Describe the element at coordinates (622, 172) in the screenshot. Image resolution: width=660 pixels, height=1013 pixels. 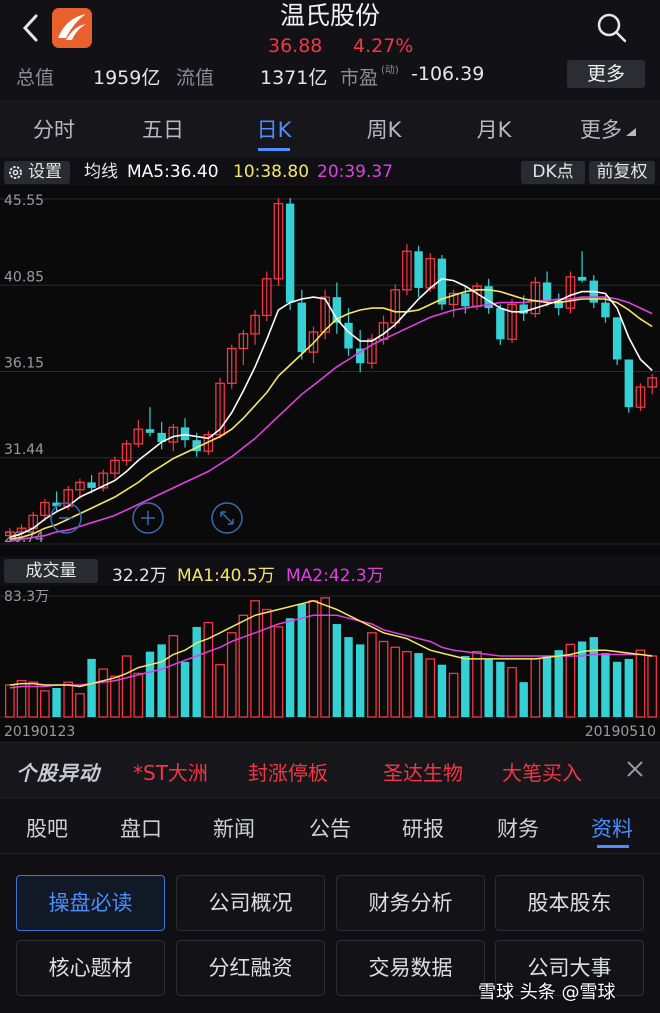
I see `forward-adjust-button: 前复权` at that location.